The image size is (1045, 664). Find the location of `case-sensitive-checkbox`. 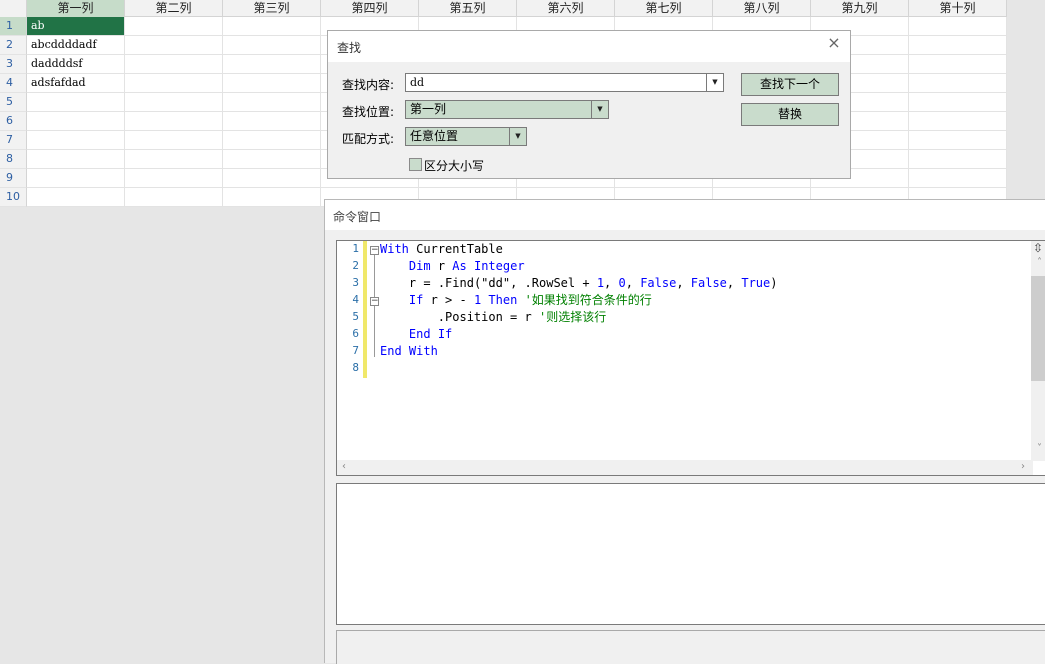

case-sensitive-checkbox is located at coordinates (415, 164).